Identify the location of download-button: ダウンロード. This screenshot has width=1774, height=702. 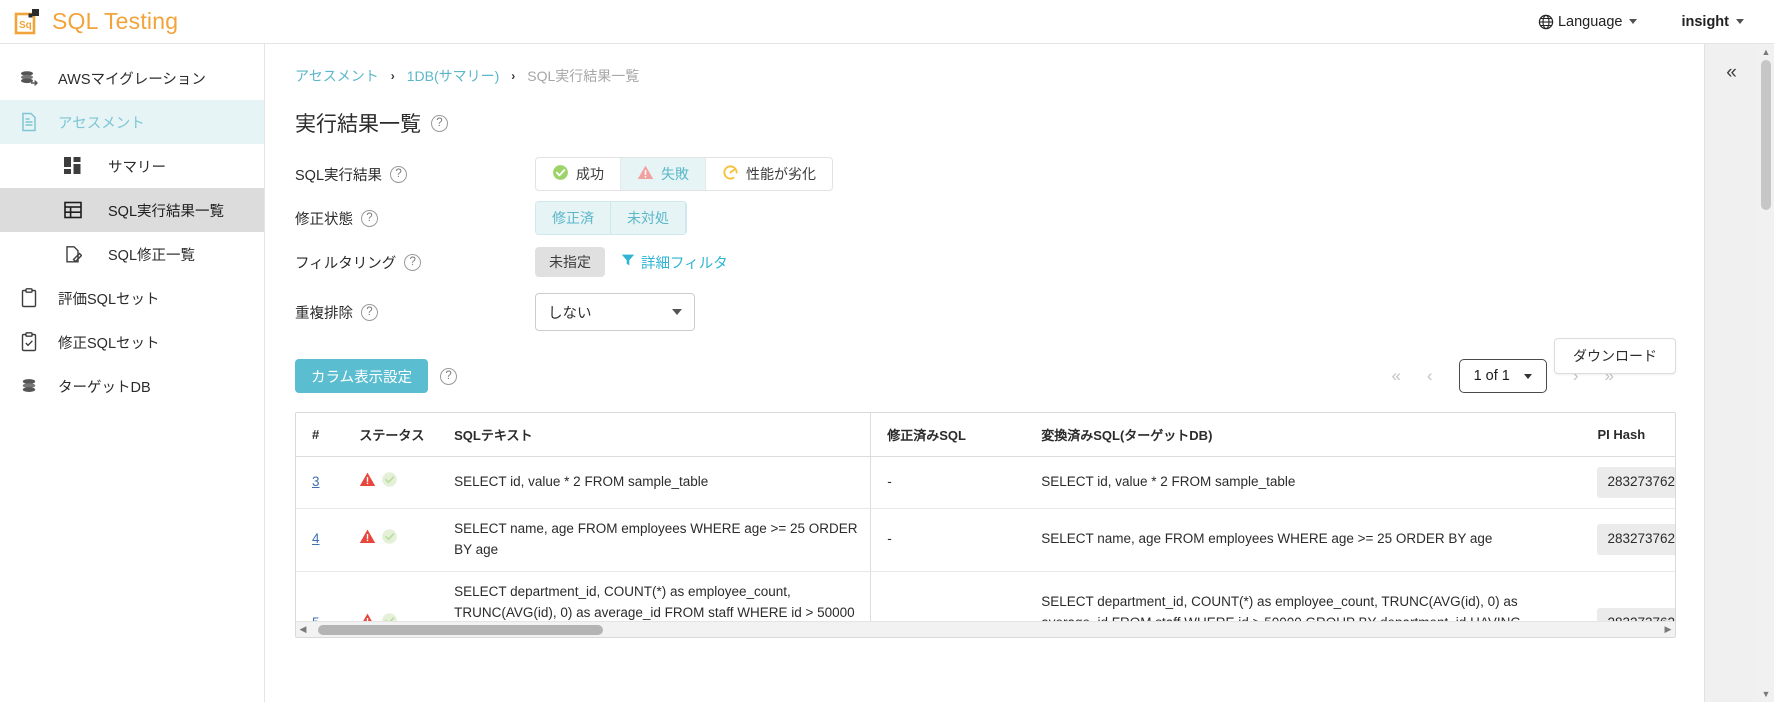
(1615, 356).